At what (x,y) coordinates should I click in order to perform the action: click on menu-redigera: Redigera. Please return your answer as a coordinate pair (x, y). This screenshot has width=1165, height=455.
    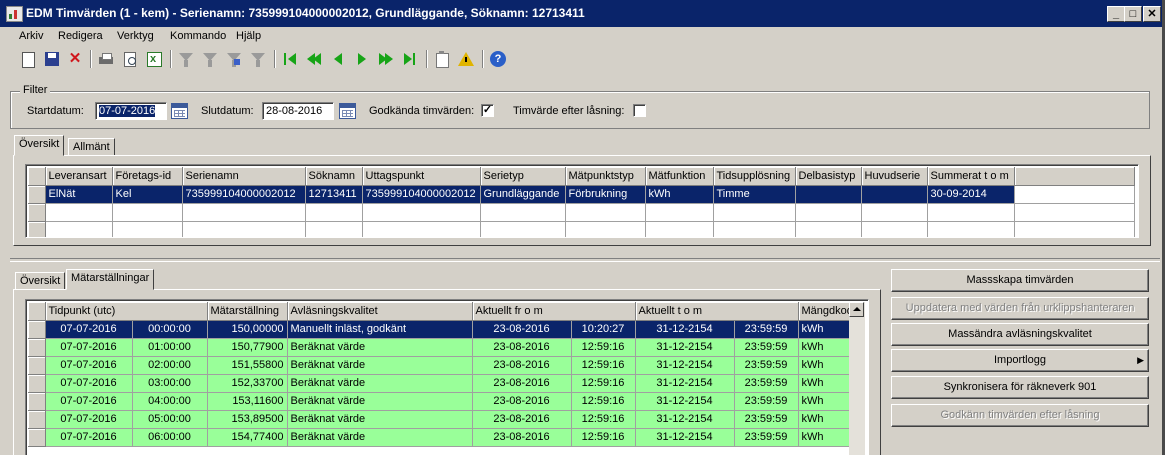
    Looking at the image, I should click on (80, 36).